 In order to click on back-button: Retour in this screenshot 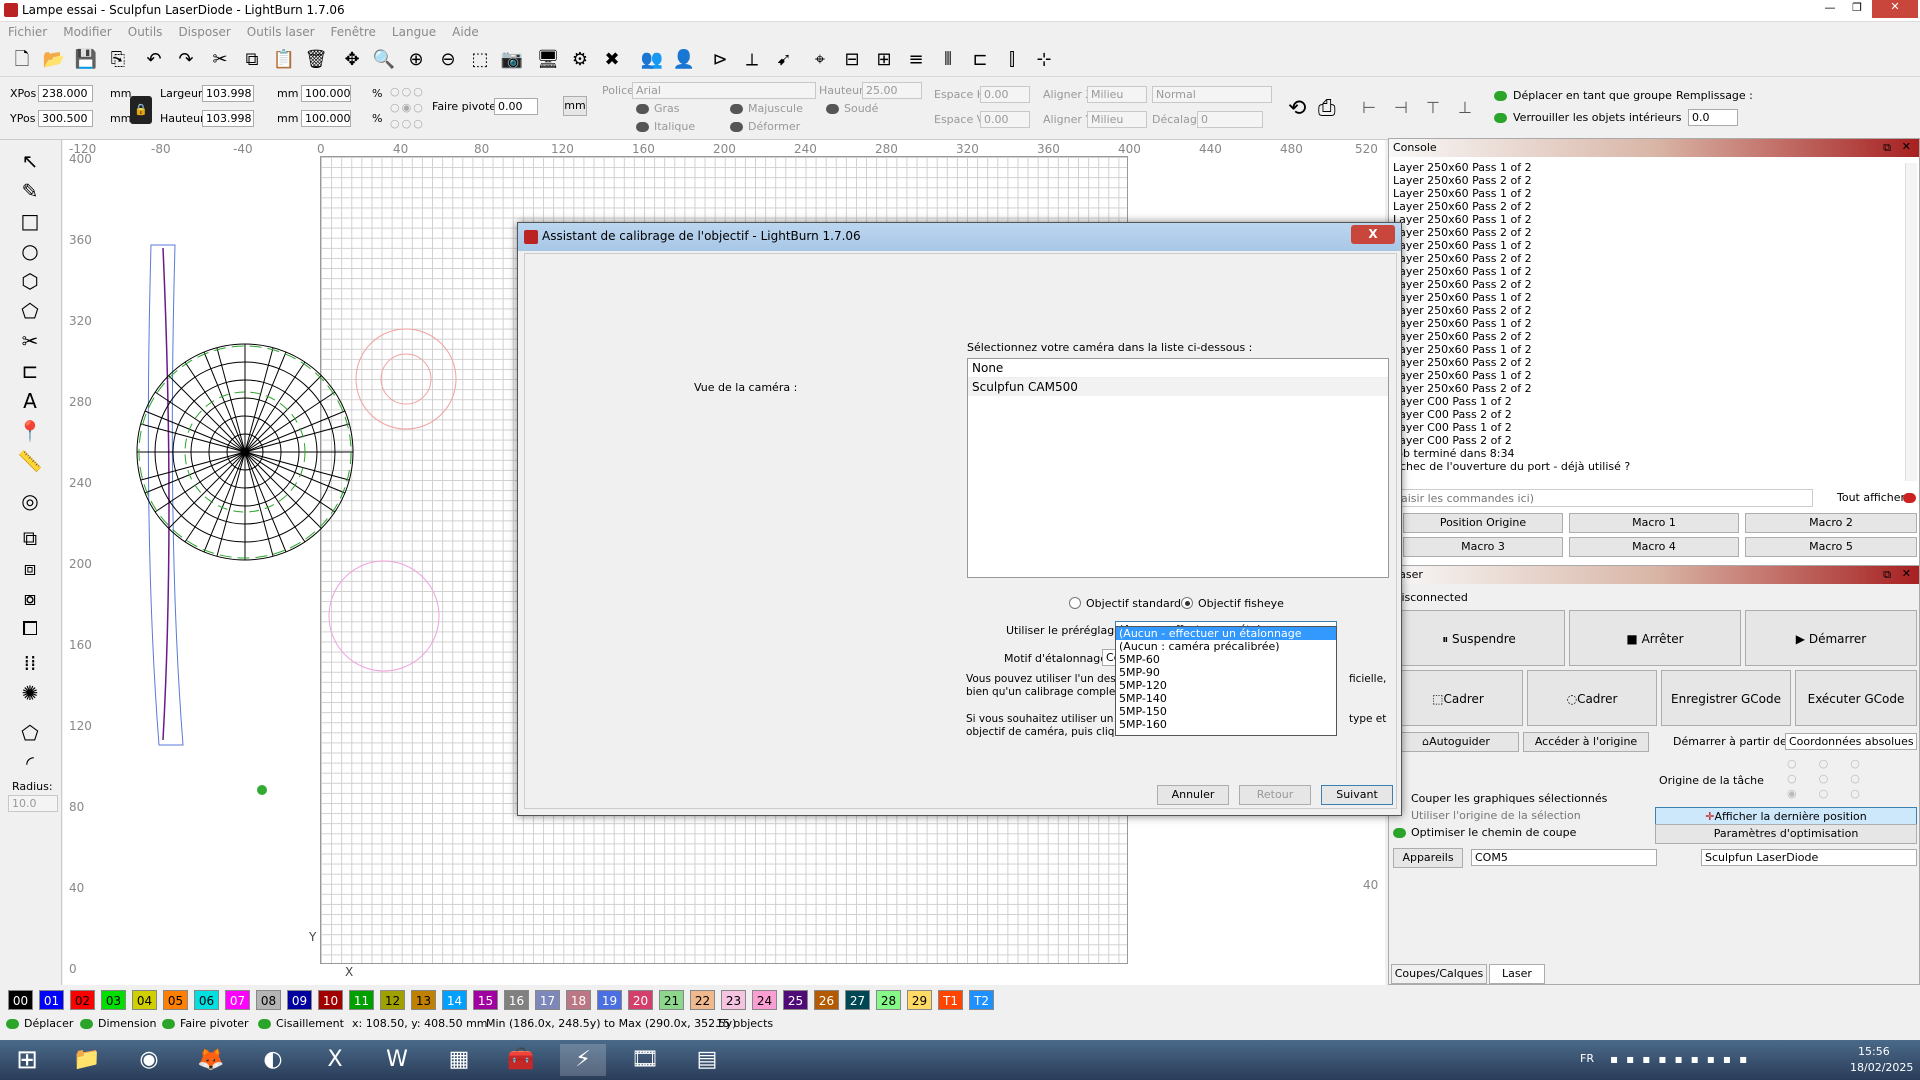, I will do `click(1275, 795)`.